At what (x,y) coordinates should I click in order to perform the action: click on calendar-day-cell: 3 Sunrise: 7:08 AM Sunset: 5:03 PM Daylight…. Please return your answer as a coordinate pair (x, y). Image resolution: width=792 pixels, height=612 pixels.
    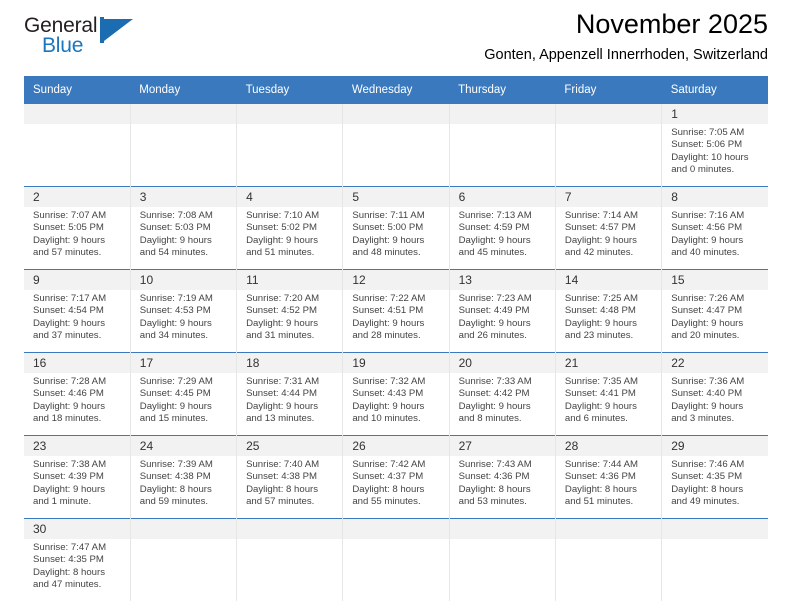
    Looking at the image, I should click on (183, 228).